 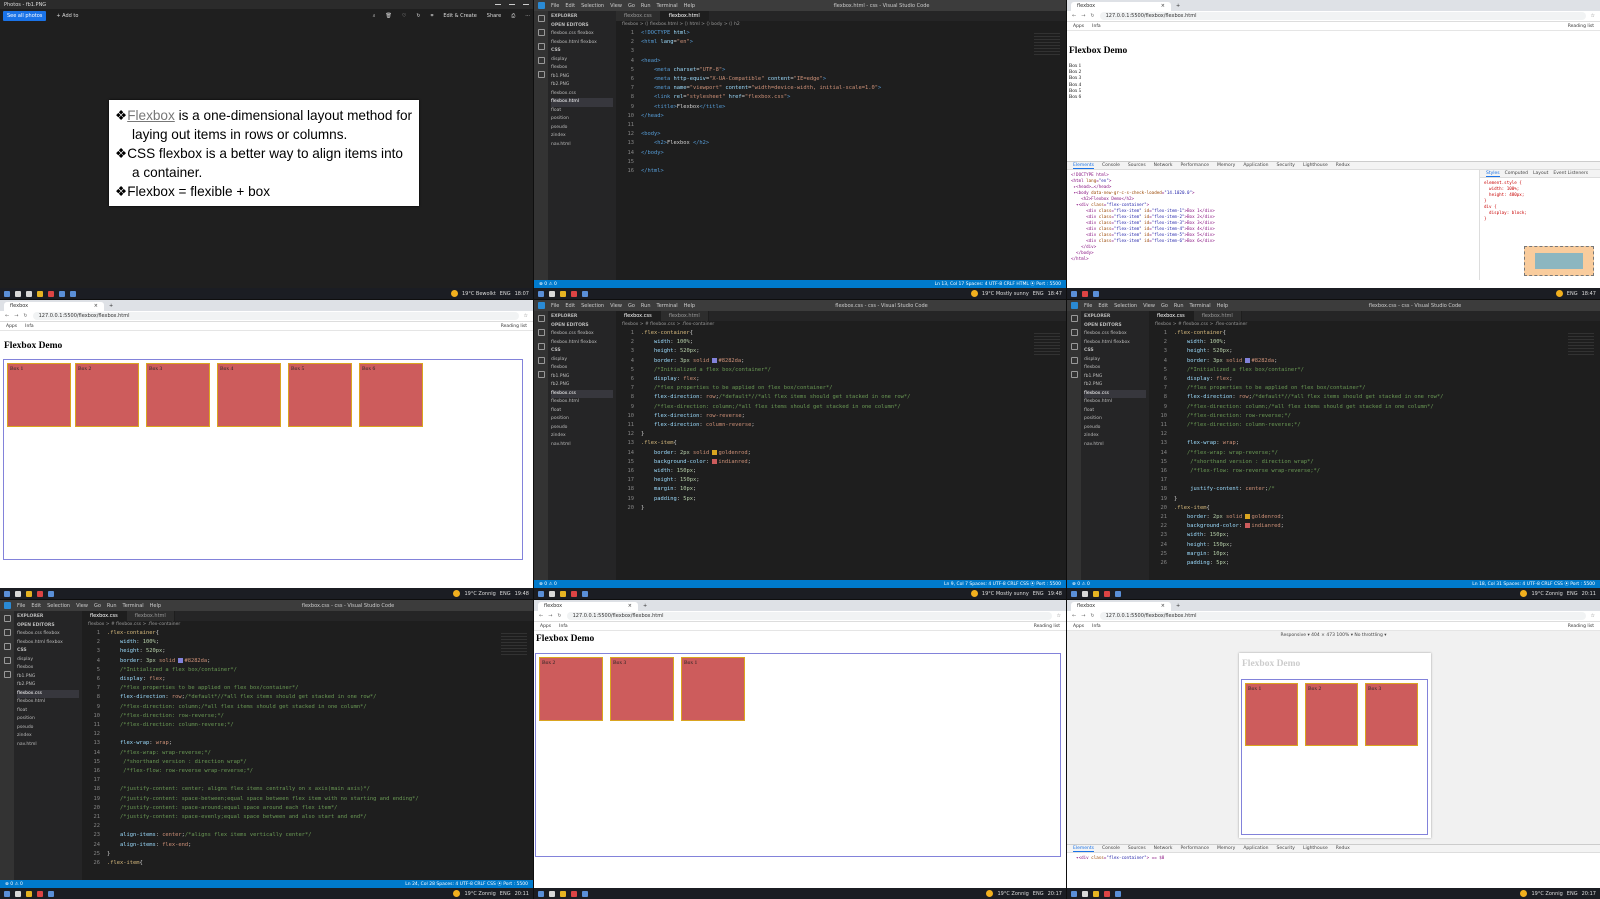 What do you see at coordinates (582, 334) in the screenshot?
I see `tree-item: flexbox.css flexbox` at bounding box center [582, 334].